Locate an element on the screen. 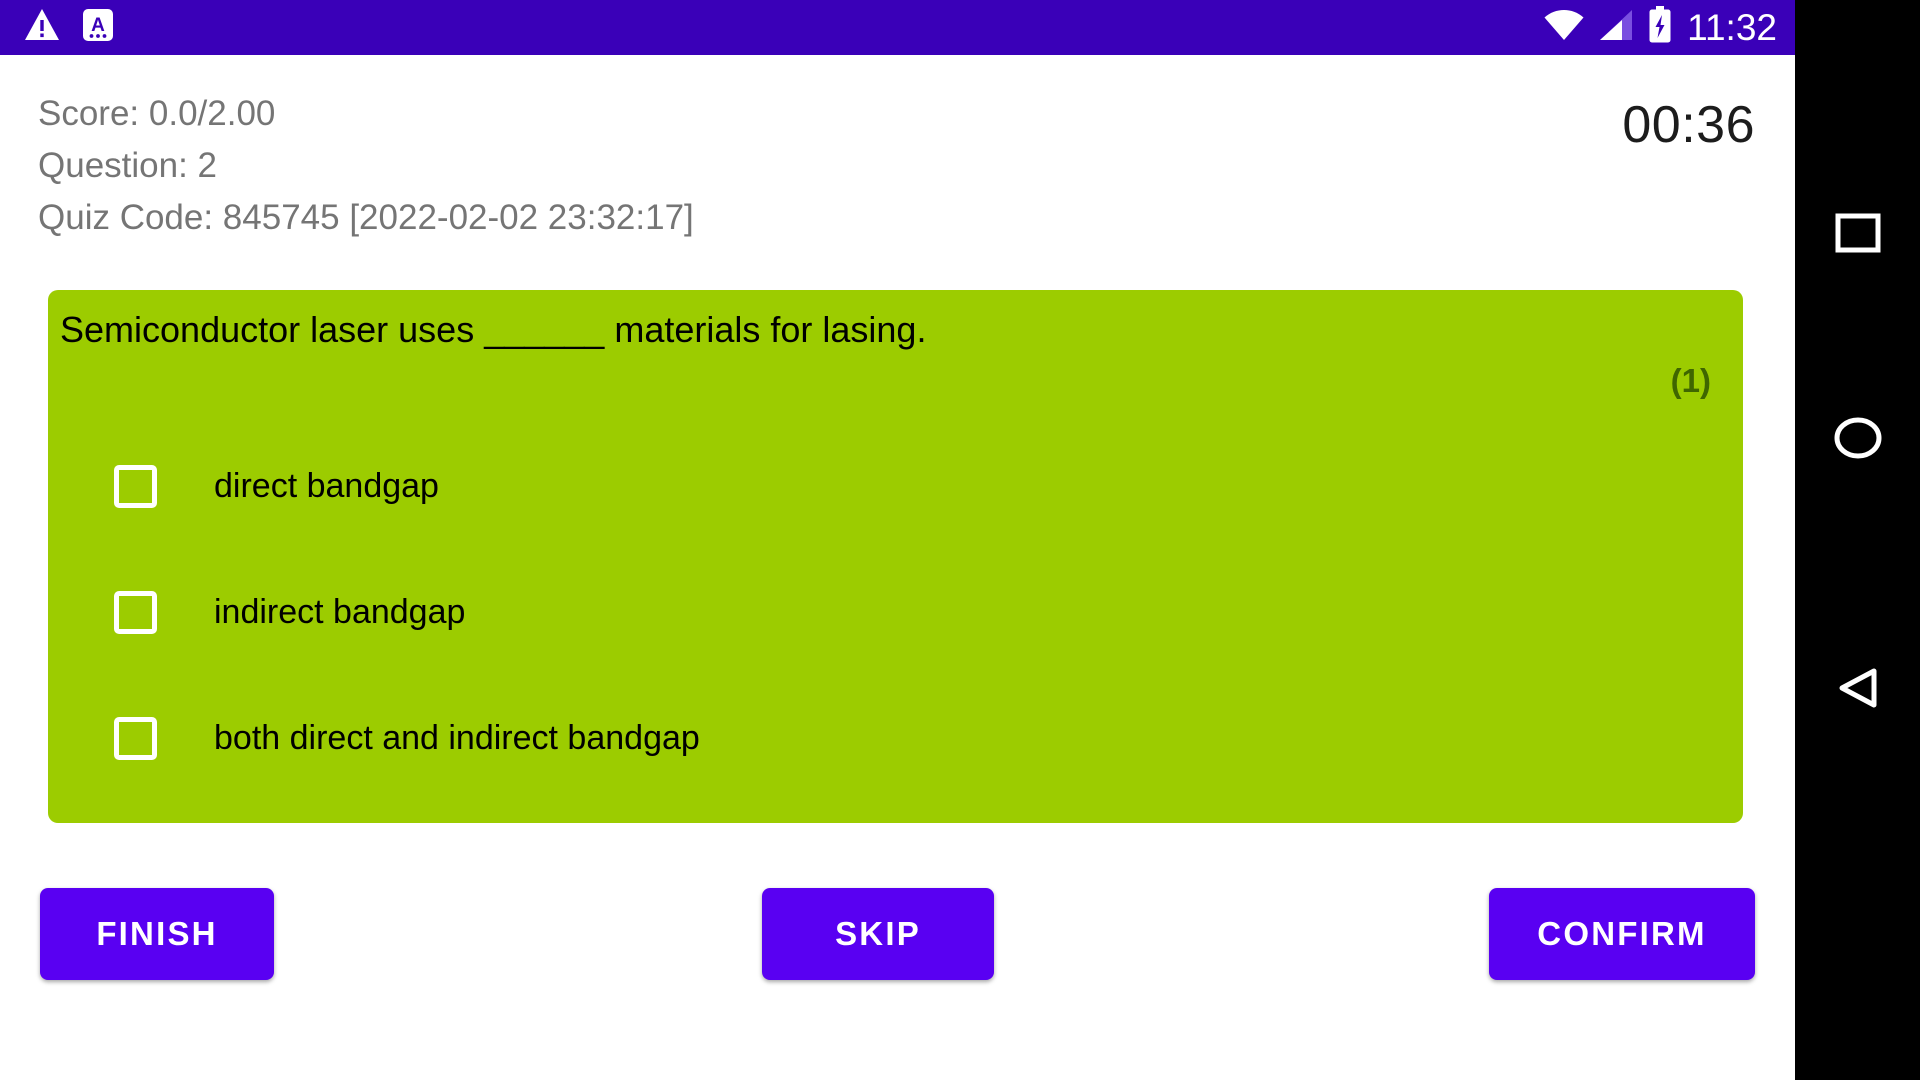 The image size is (1920, 1080). countdown-timer: 00:36 is located at coordinates (1688, 125).